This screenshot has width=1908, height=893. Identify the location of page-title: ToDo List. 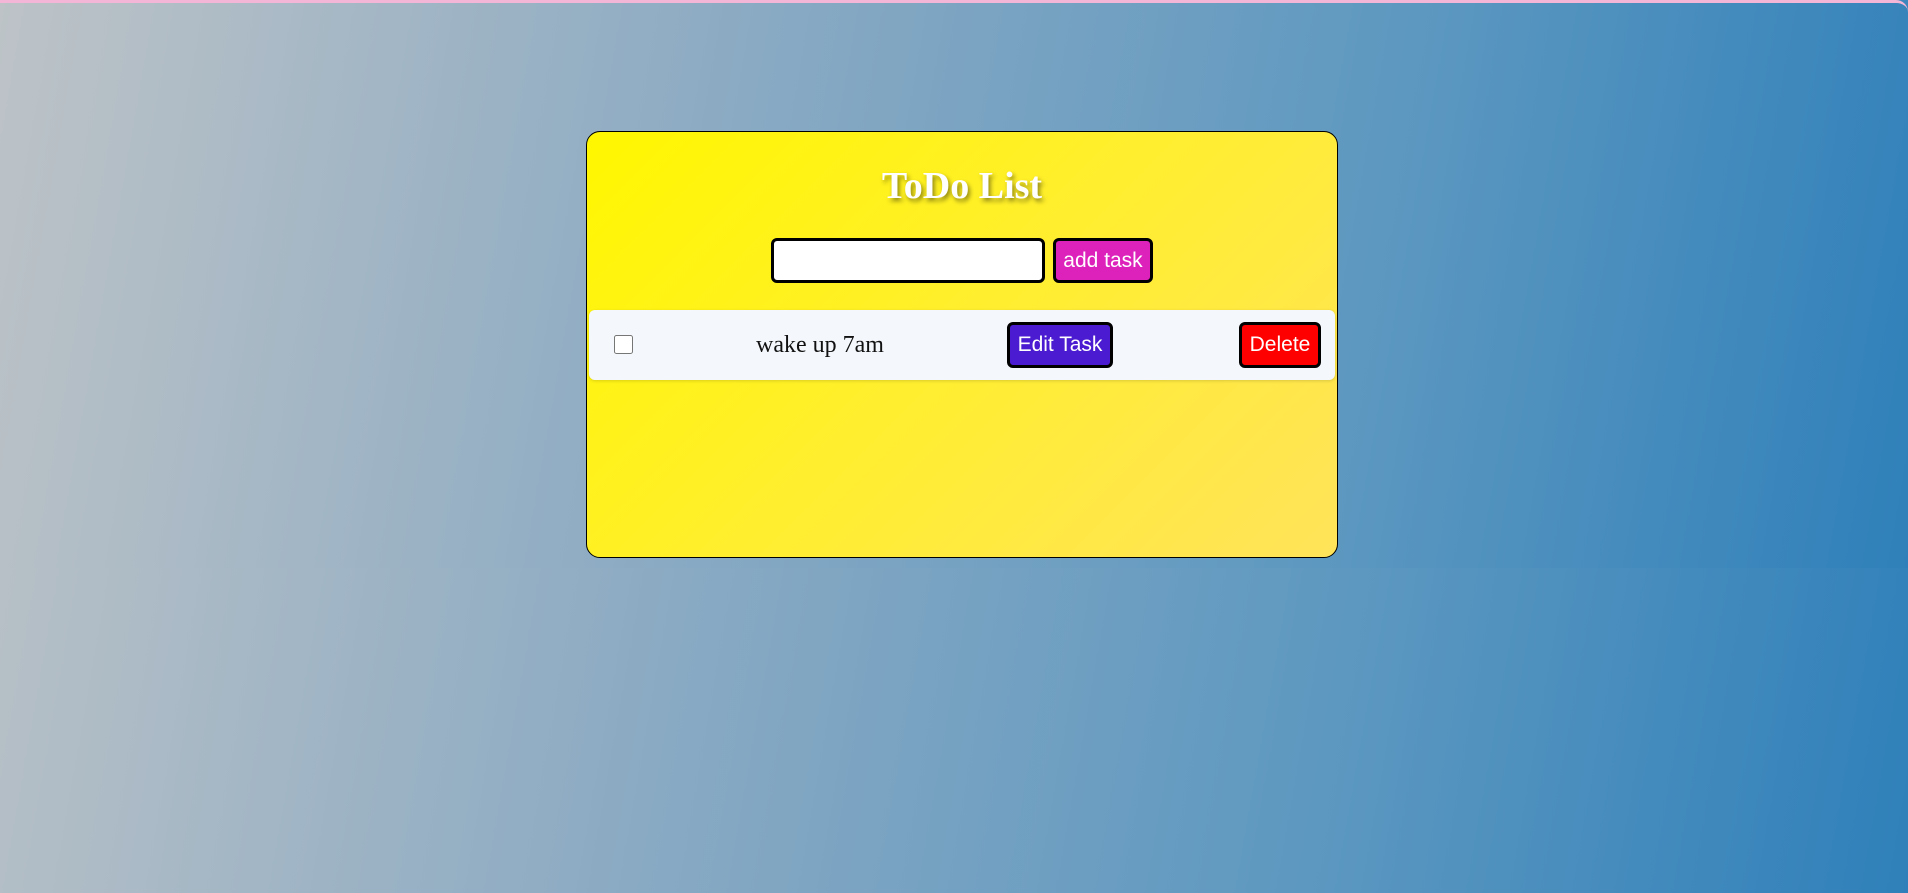
(962, 186).